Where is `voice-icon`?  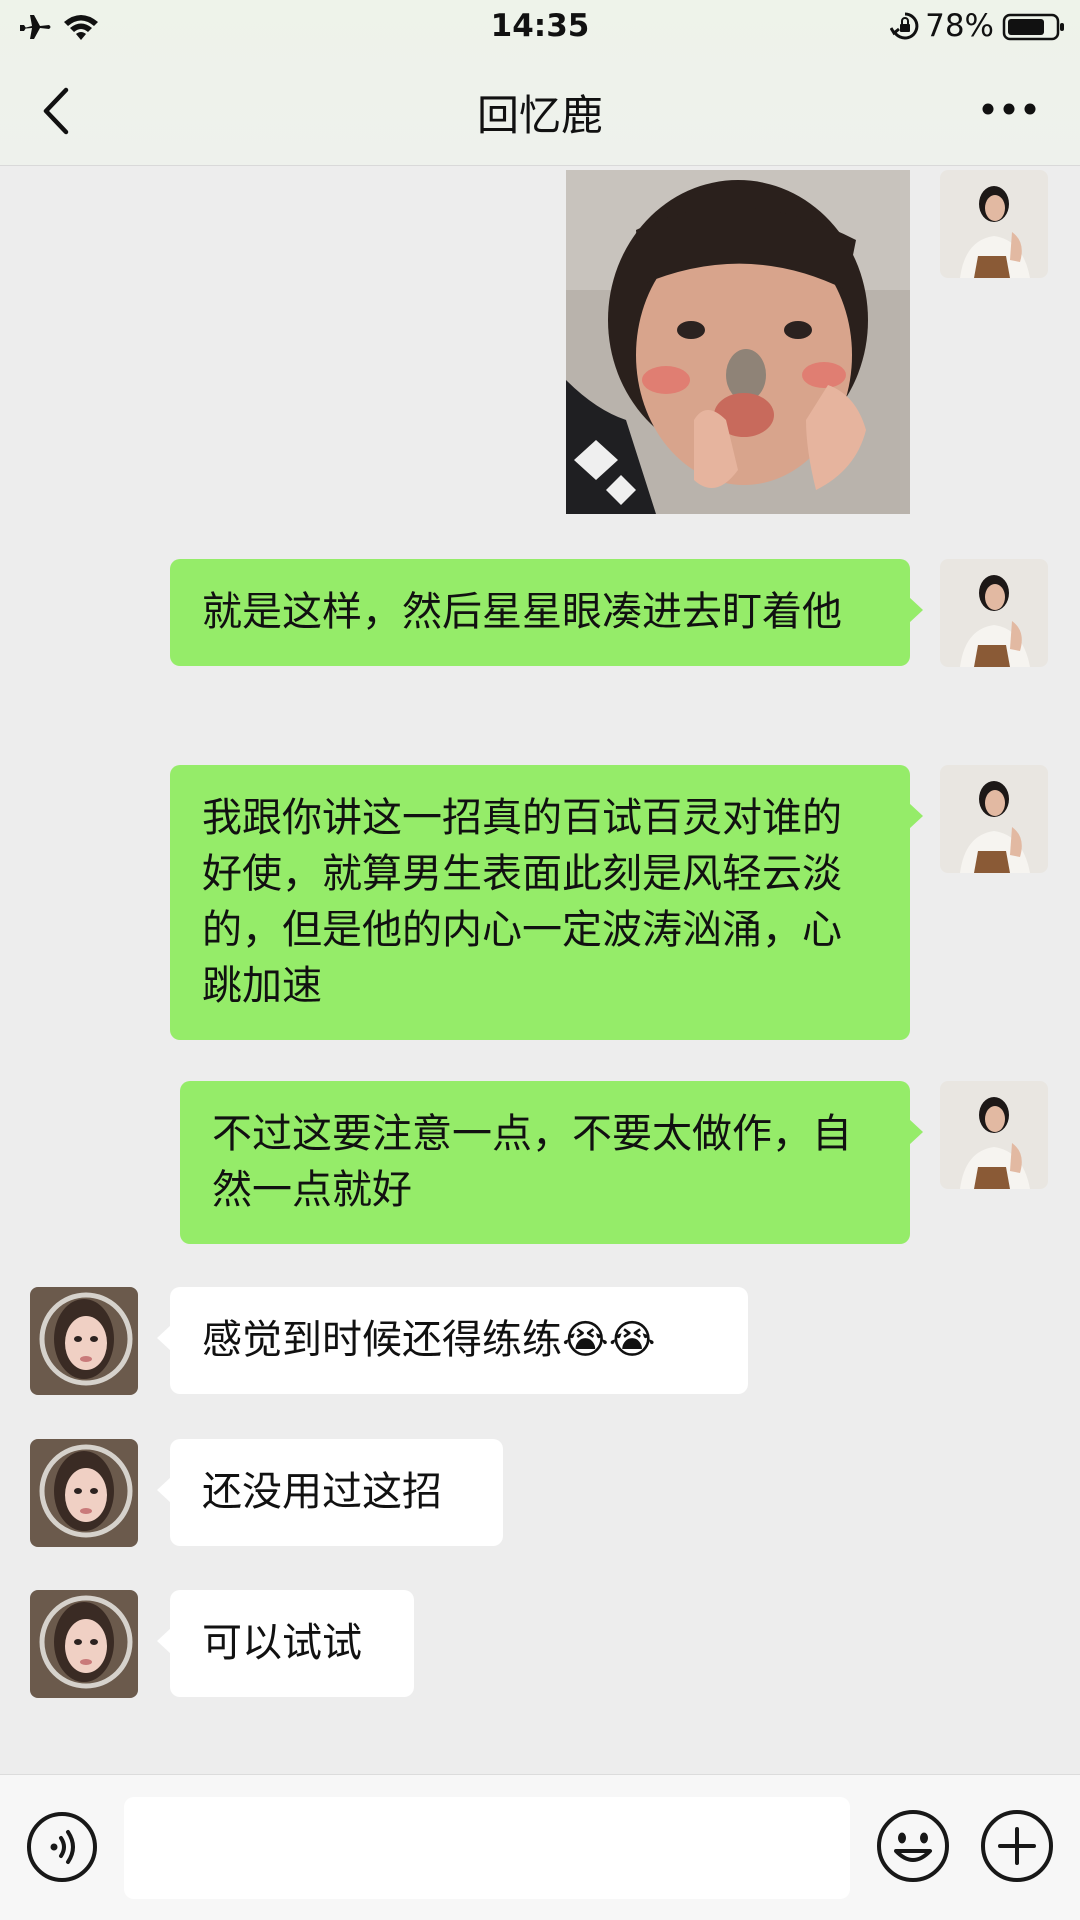 voice-icon is located at coordinates (62, 1847).